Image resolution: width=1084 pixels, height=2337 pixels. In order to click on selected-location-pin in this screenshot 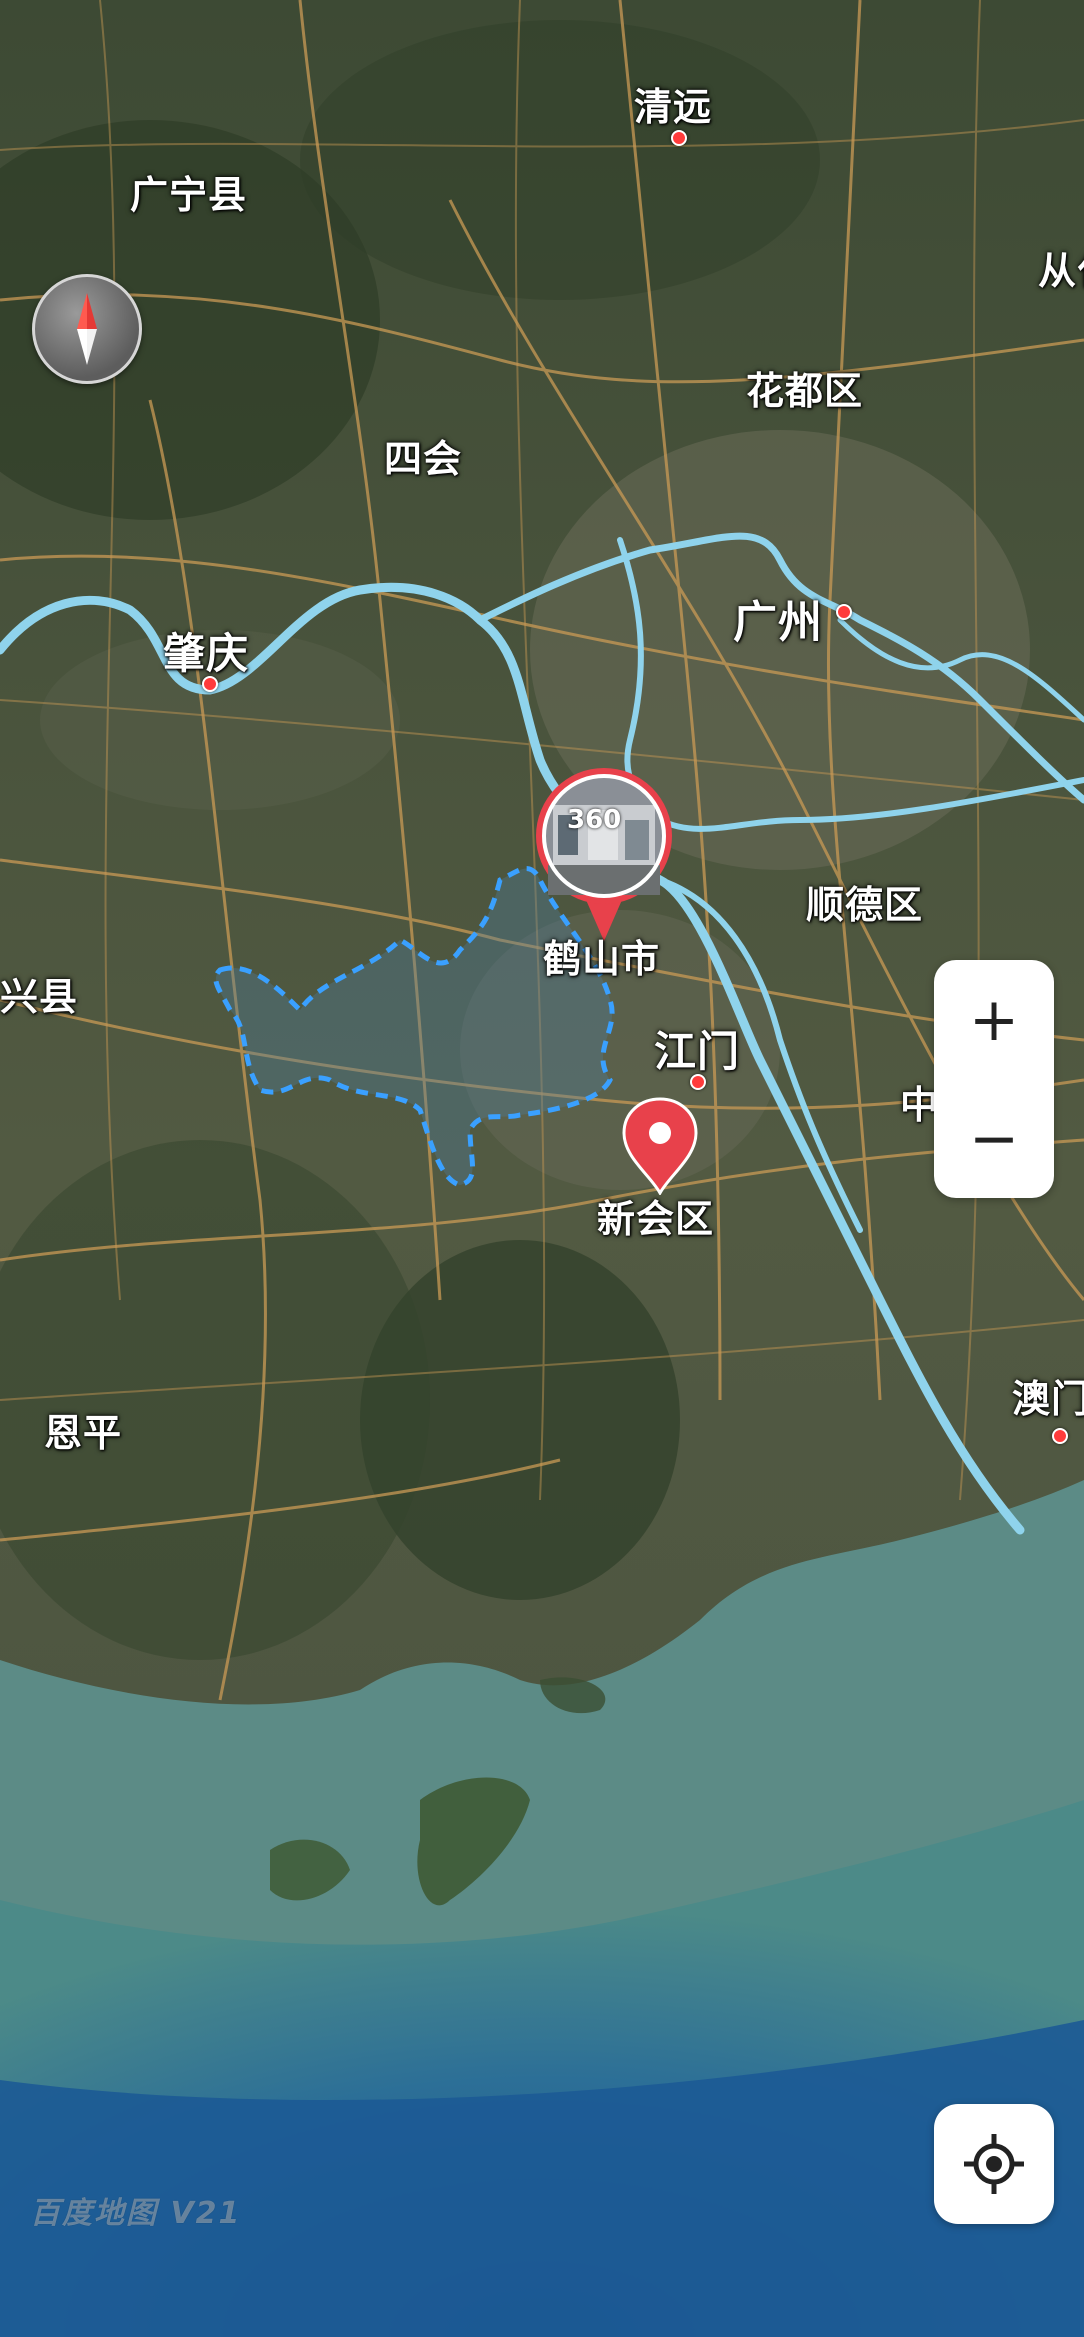, I will do `click(660, 1146)`.